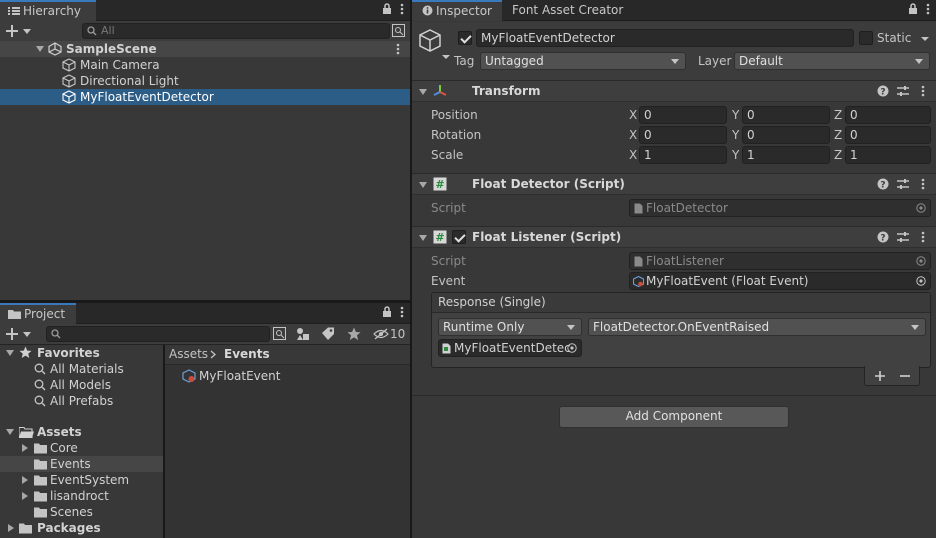  Describe the element at coordinates (888, 135) in the screenshot. I see `rotation-z-field: 0` at that location.